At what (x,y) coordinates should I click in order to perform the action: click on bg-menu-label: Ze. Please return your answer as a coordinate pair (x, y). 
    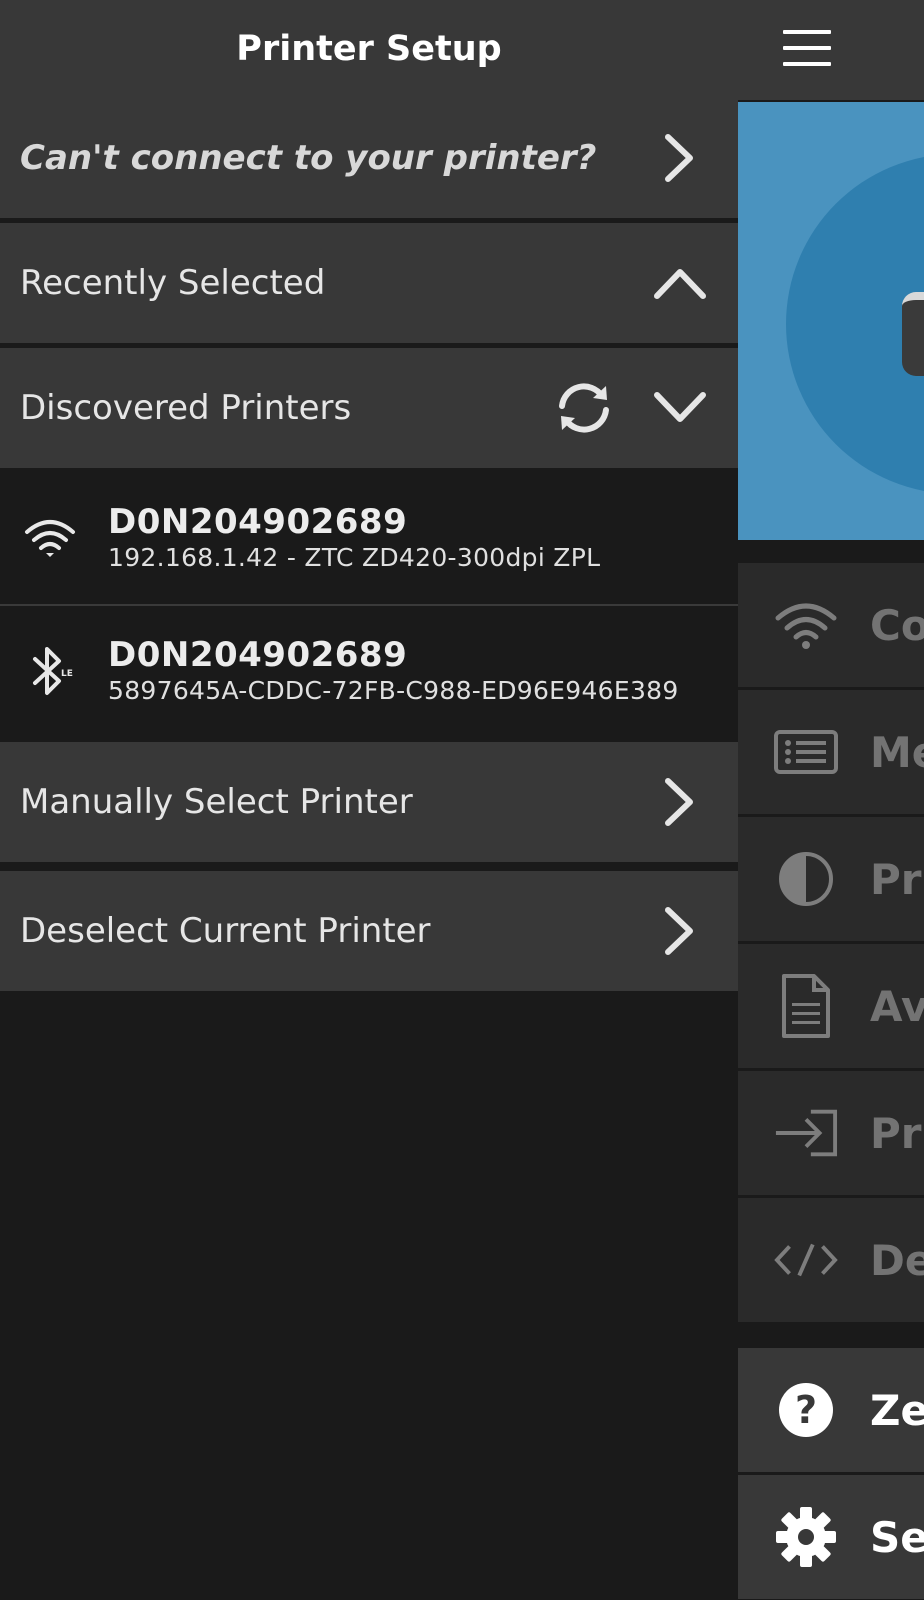
    Looking at the image, I should click on (897, 1410).